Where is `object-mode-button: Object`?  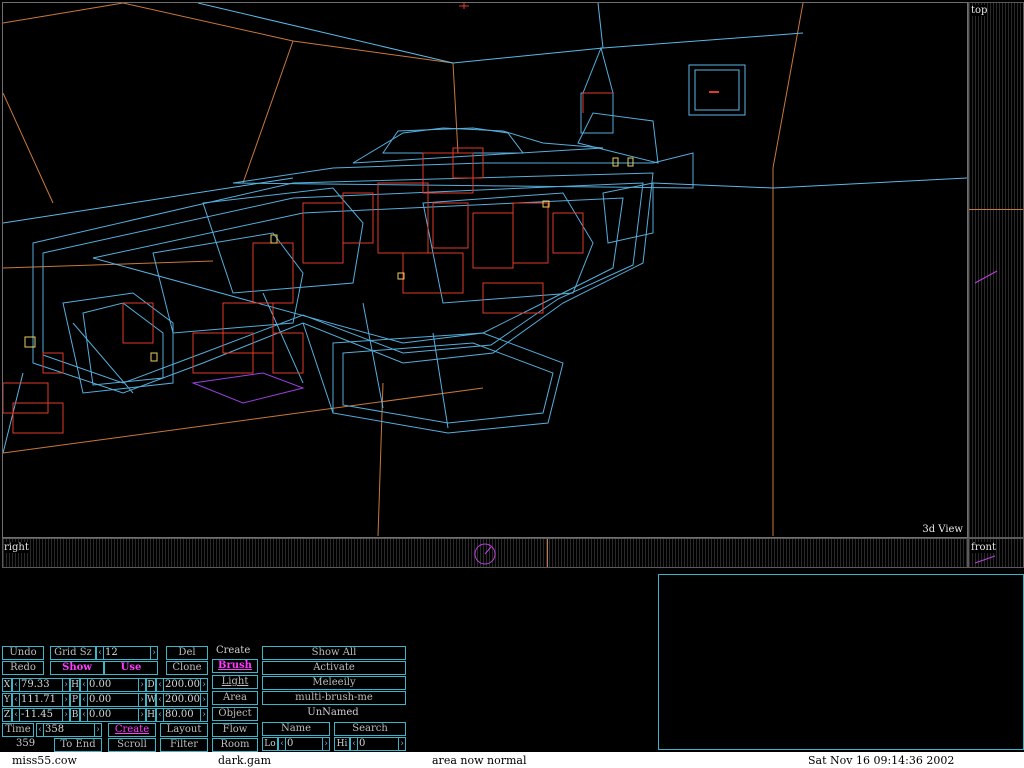
object-mode-button: Object is located at coordinates (235, 714).